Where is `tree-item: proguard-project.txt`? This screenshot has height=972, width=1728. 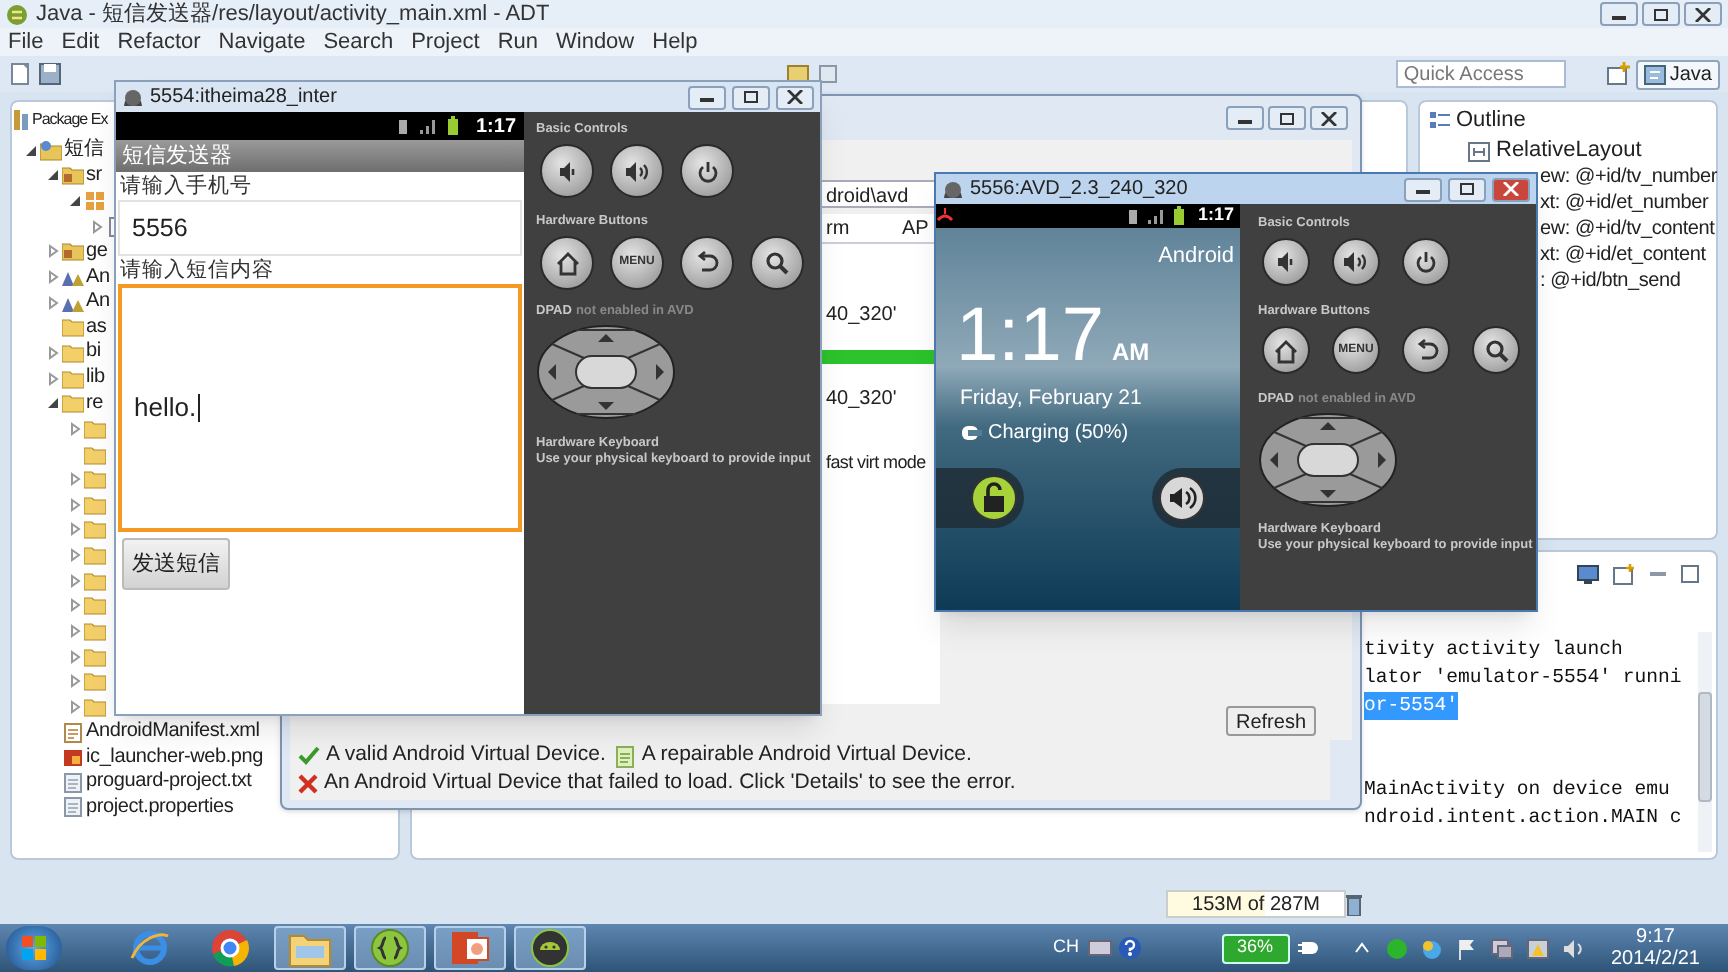 tree-item: proguard-project.txt is located at coordinates (169, 782).